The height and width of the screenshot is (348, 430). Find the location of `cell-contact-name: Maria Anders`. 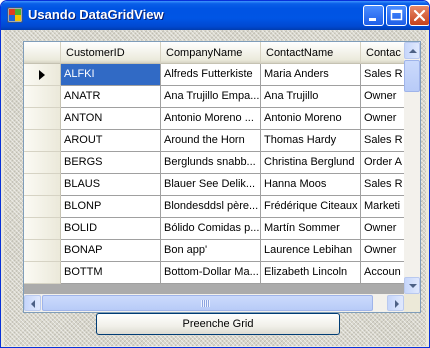

cell-contact-name: Maria Anders is located at coordinates (311, 75).